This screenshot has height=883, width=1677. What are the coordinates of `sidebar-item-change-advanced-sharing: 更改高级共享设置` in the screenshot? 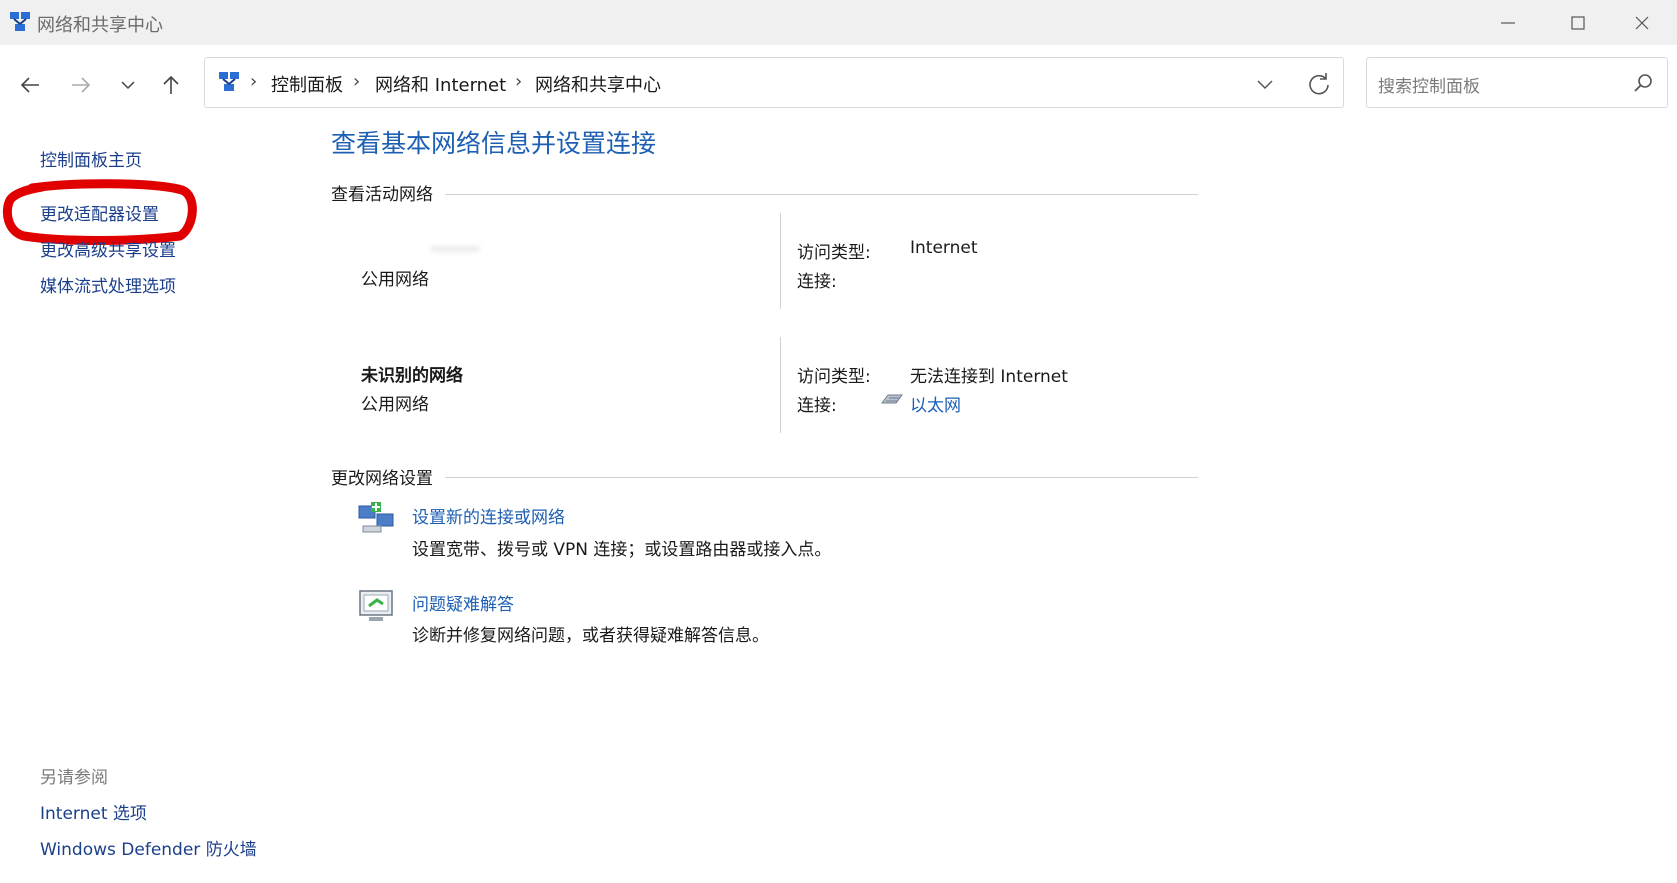 It's located at (108, 248).